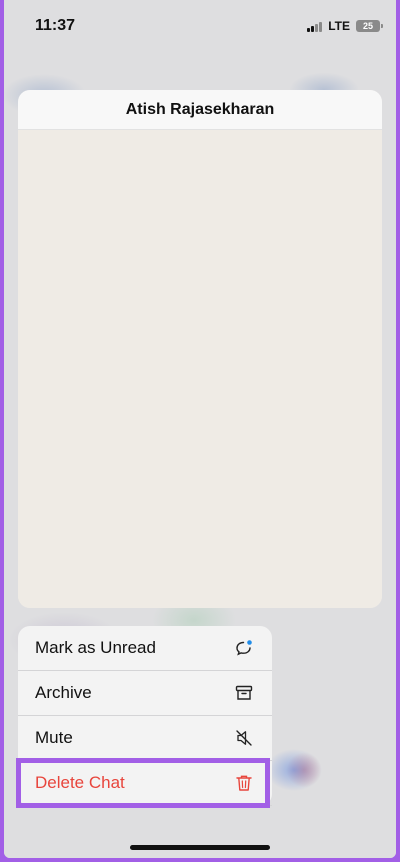  Describe the element at coordinates (55, 25) in the screenshot. I see `status-time: 11:37` at that location.